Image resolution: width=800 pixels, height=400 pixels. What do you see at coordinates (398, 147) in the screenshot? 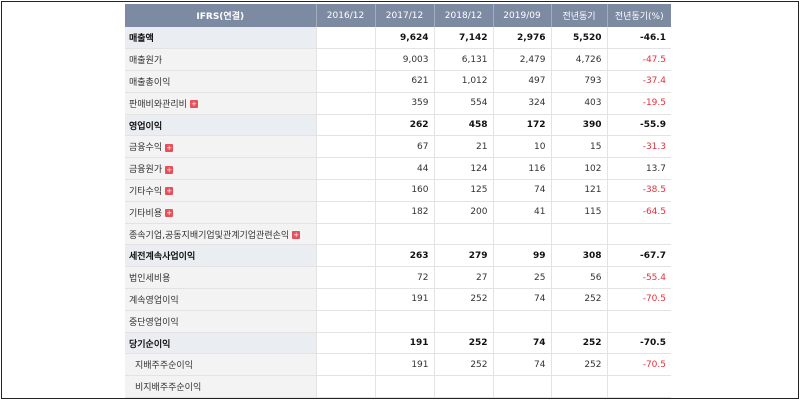
I see `table-row: 금융수익 +67 21 10 15 -31.3` at bounding box center [398, 147].